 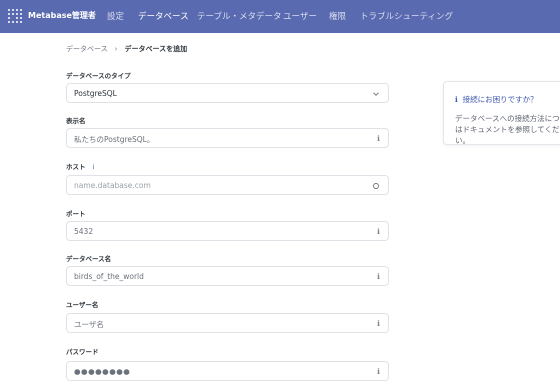 What do you see at coordinates (109, 276) in the screenshot?
I see `db-name-value: birds_of_the_world` at bounding box center [109, 276].